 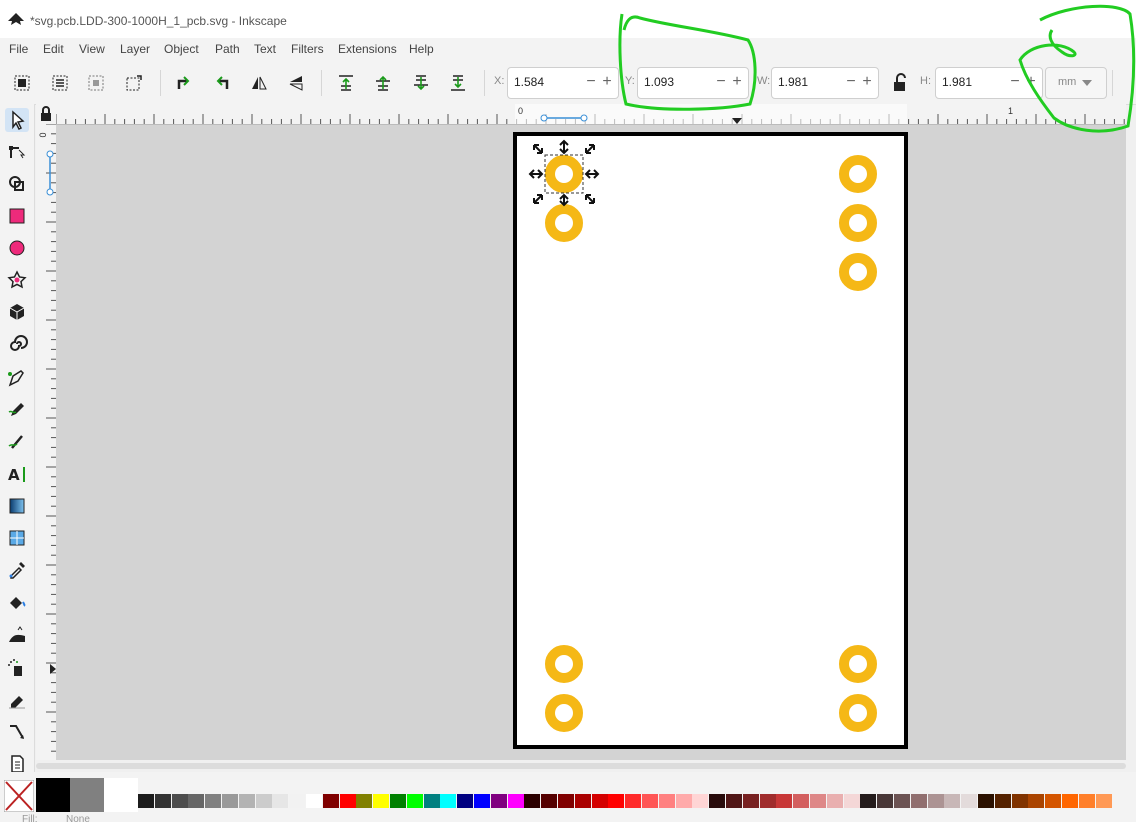 What do you see at coordinates (96, 83) in the screenshot?
I see `deselect-icon` at bounding box center [96, 83].